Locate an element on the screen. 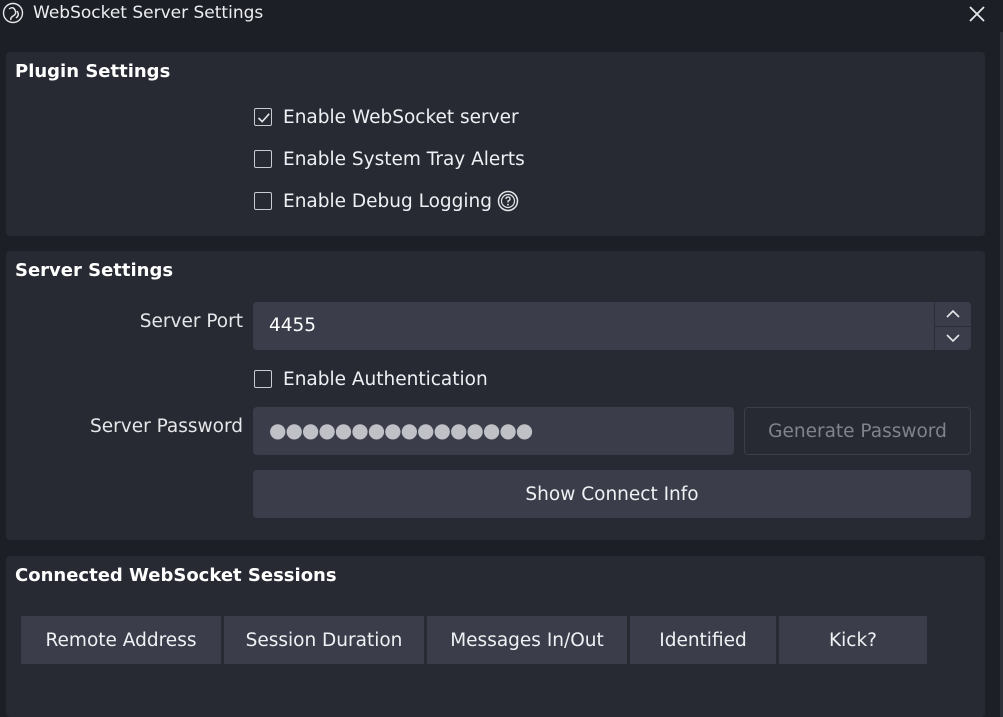  plugin-settings-title: Plugin Settings is located at coordinates (93, 71).